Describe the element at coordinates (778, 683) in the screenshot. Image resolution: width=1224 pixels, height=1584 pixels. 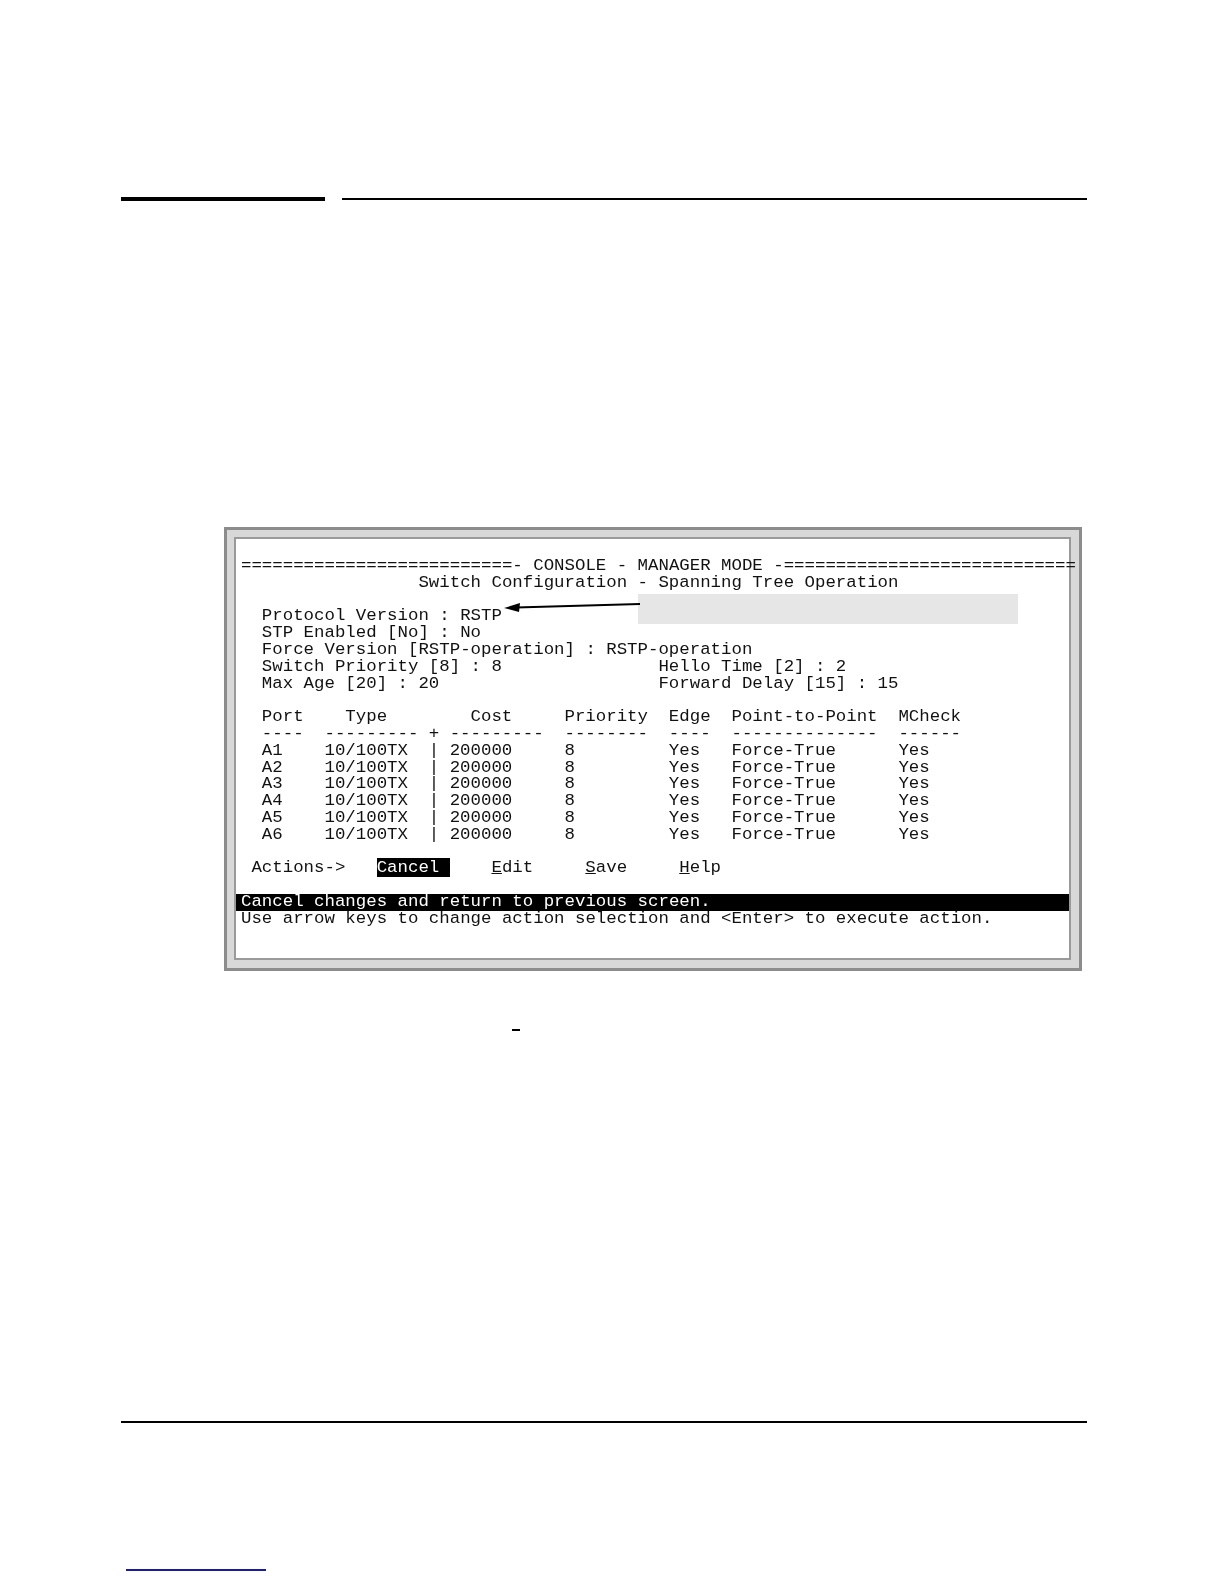
I see `setting-text: Forward Delay [15] : 15` at that location.